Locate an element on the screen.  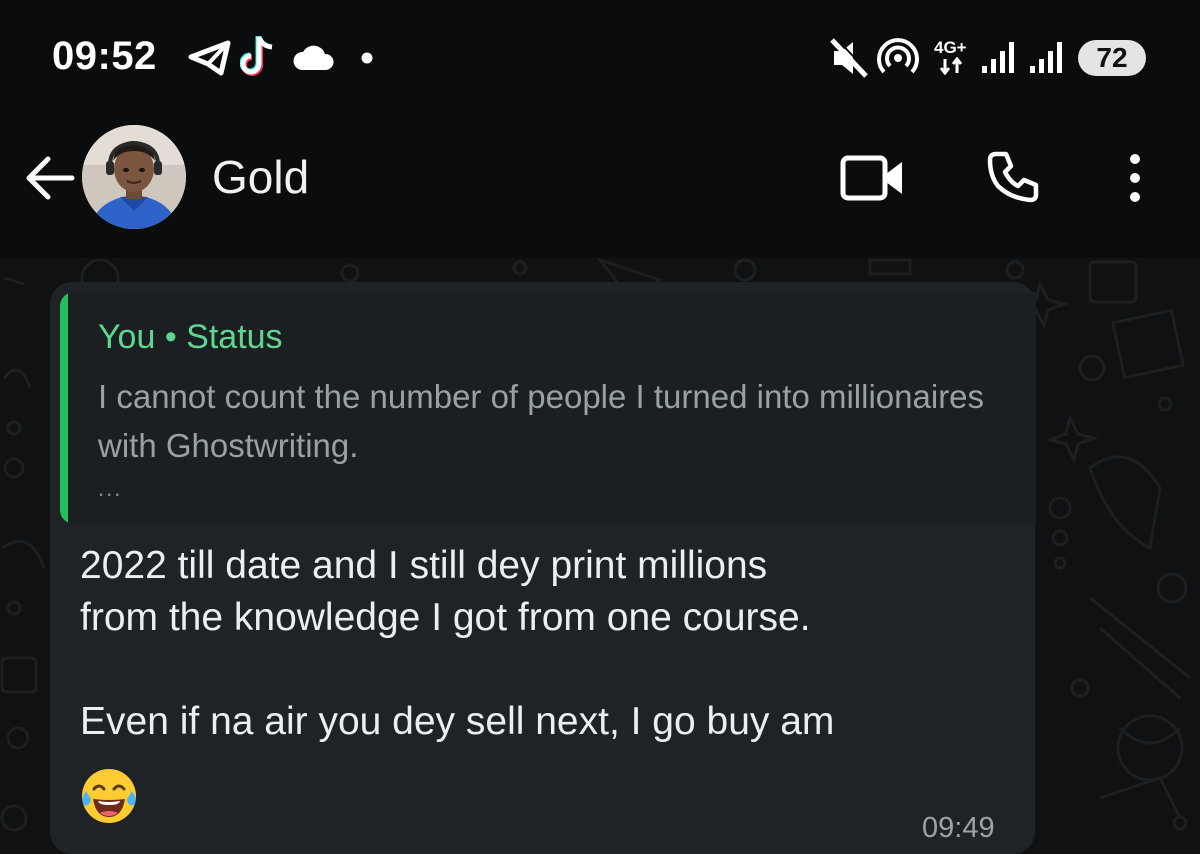
battery-icon: 72 is located at coordinates (1112, 58).